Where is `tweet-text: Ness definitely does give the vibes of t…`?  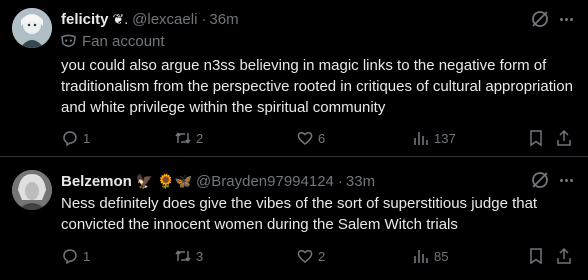 tweet-text: Ness definitely does give the vibes of t… is located at coordinates (299, 214).